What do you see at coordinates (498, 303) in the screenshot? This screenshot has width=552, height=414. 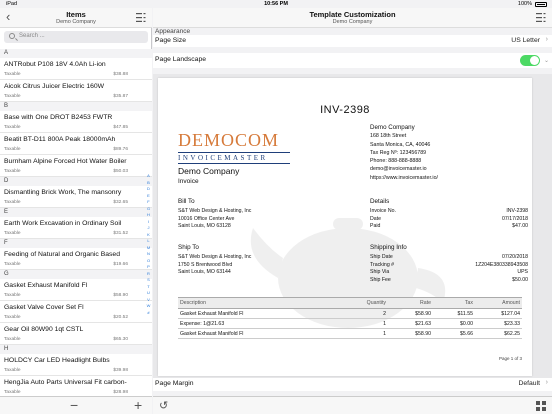 I see `col-amount: Amount` at bounding box center [498, 303].